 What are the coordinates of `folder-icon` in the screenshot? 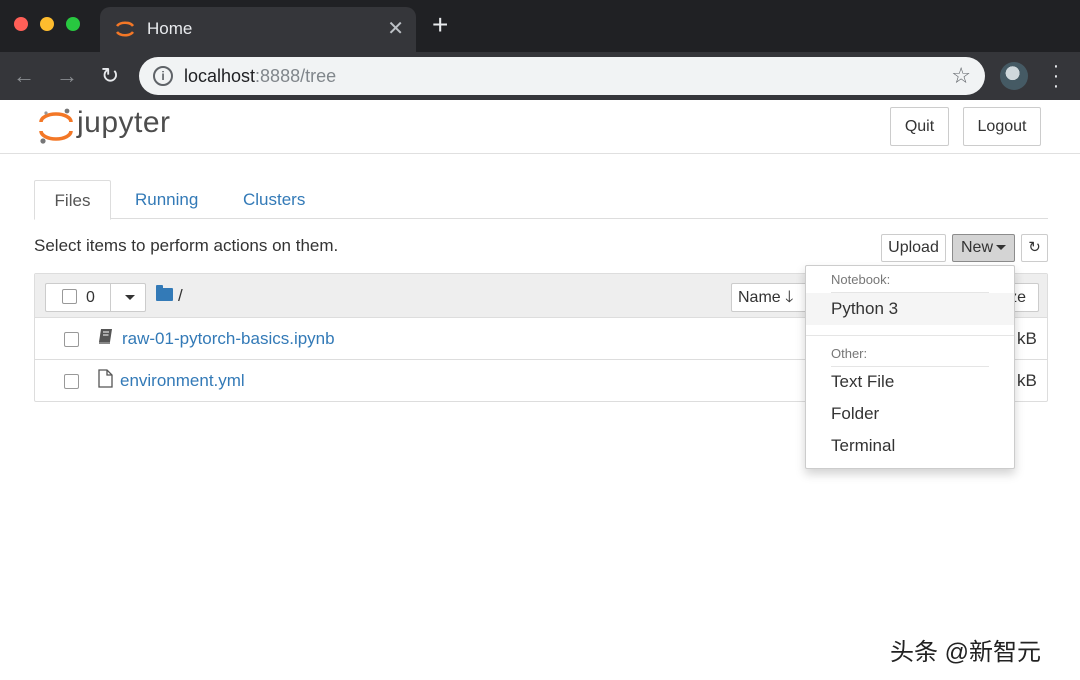 It's located at (164, 293).